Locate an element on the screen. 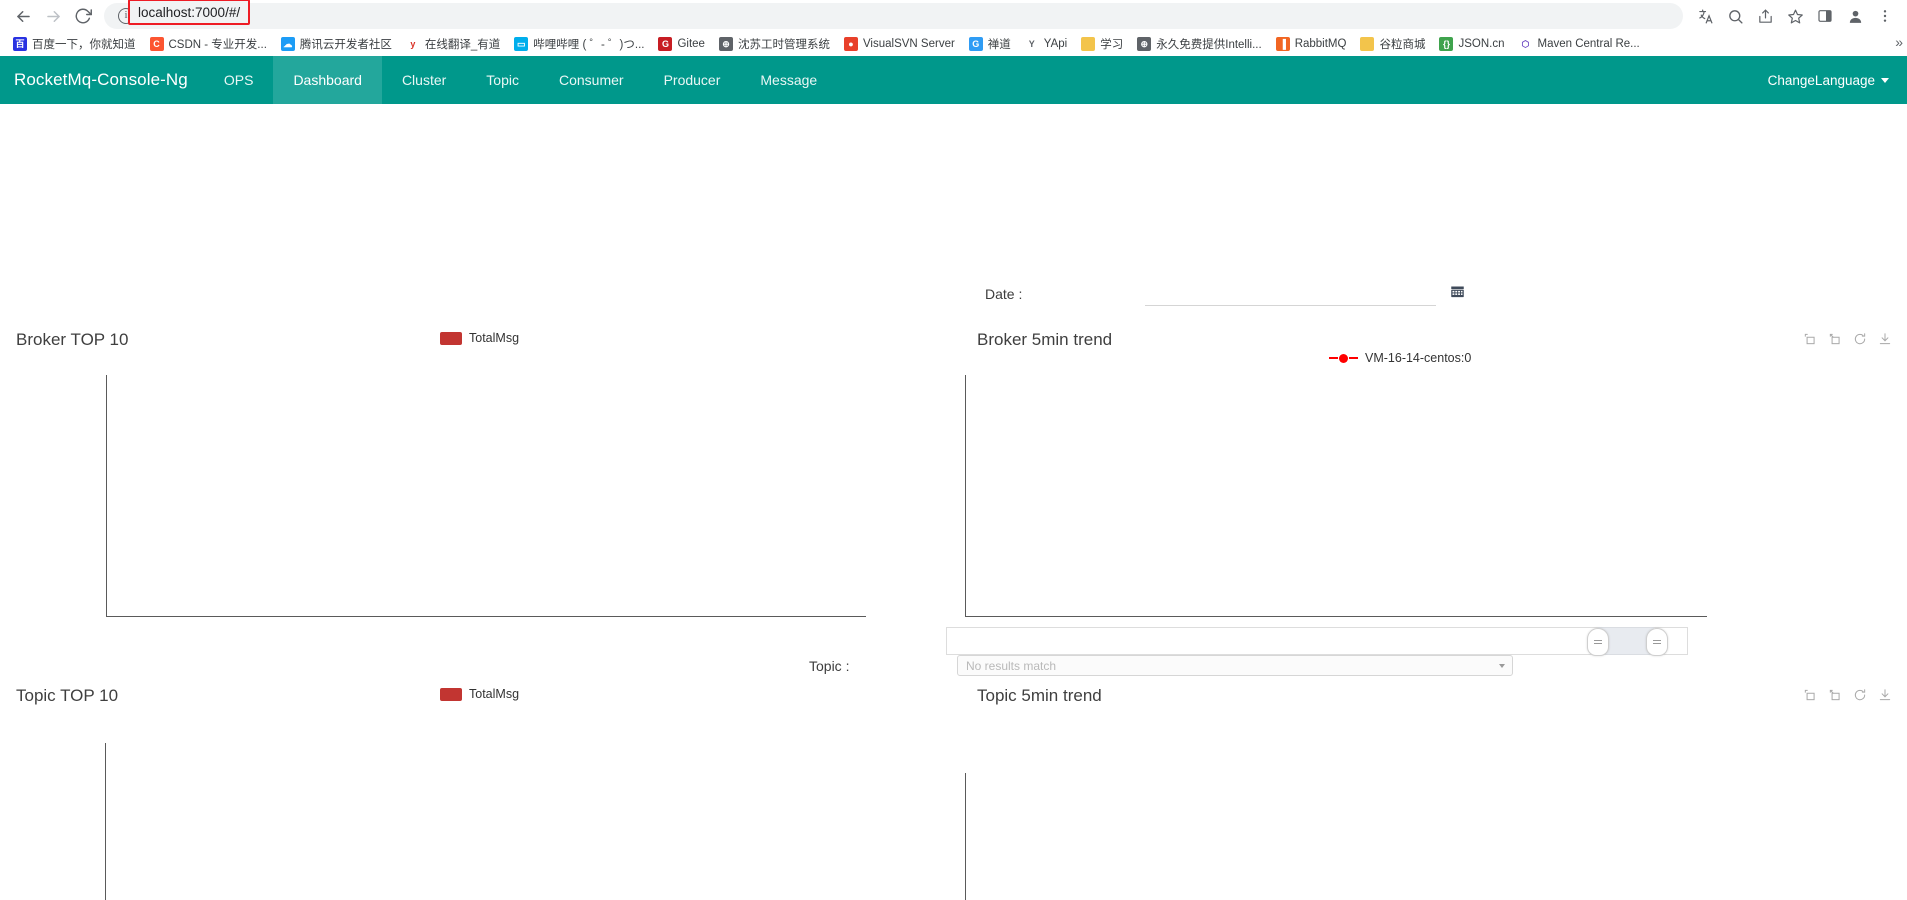  rabbitmq-icon: ▐ is located at coordinates (1282, 44).